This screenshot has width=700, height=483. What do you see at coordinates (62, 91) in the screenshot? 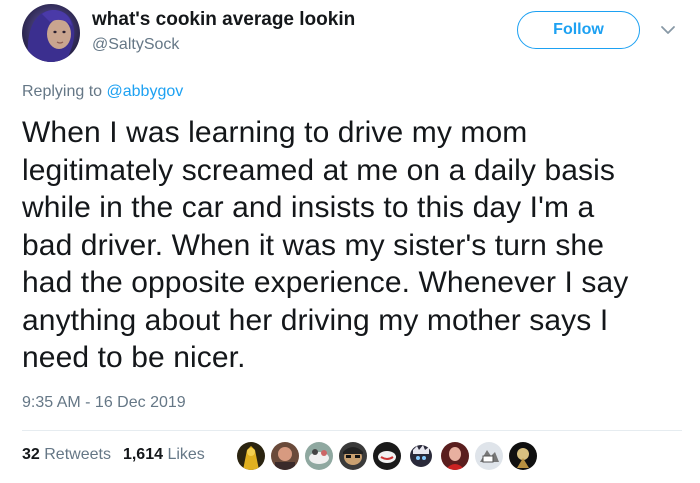
I see `reply-context-prefix: Replying to` at bounding box center [62, 91].